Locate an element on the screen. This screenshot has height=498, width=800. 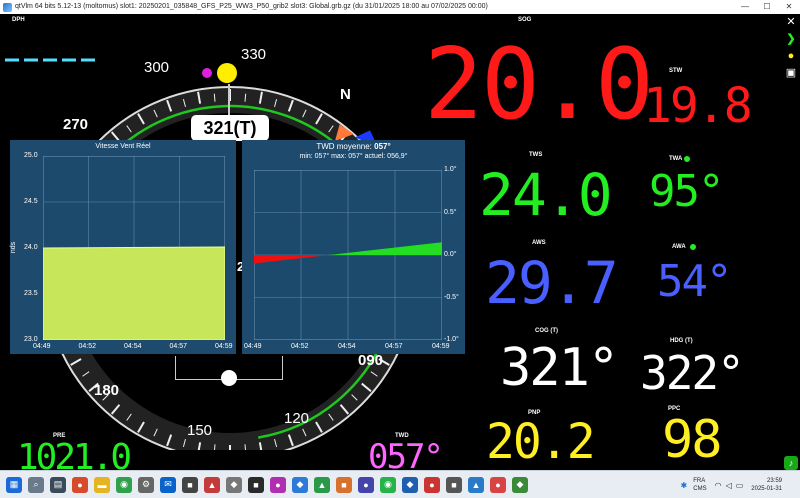
app-icon-6: ◆ is located at coordinates (300, 484).